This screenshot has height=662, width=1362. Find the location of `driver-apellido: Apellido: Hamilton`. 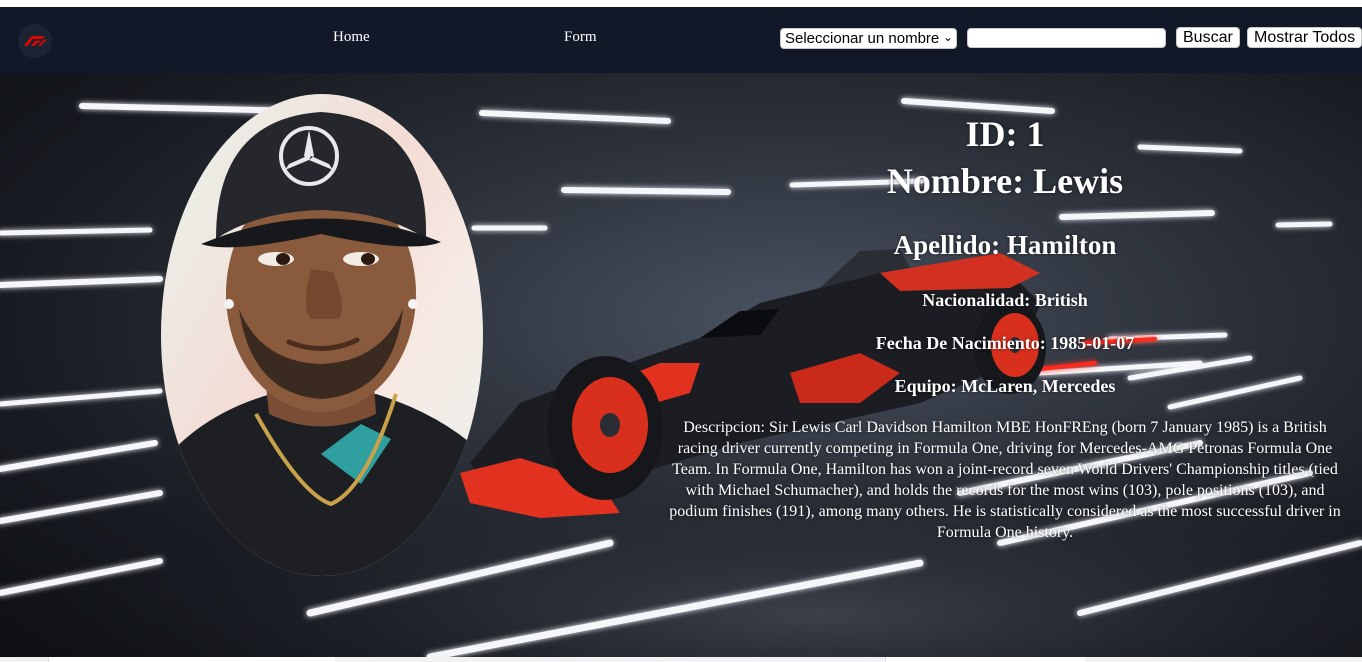

driver-apellido: Apellido: Hamilton is located at coordinates (1005, 245).